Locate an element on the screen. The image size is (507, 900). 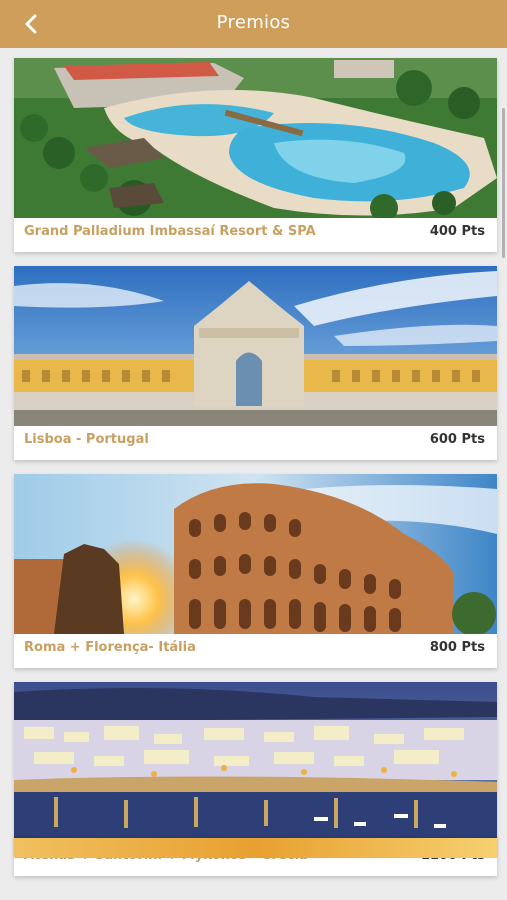
prize-name: Lisboa - Portugal is located at coordinates (86, 439).